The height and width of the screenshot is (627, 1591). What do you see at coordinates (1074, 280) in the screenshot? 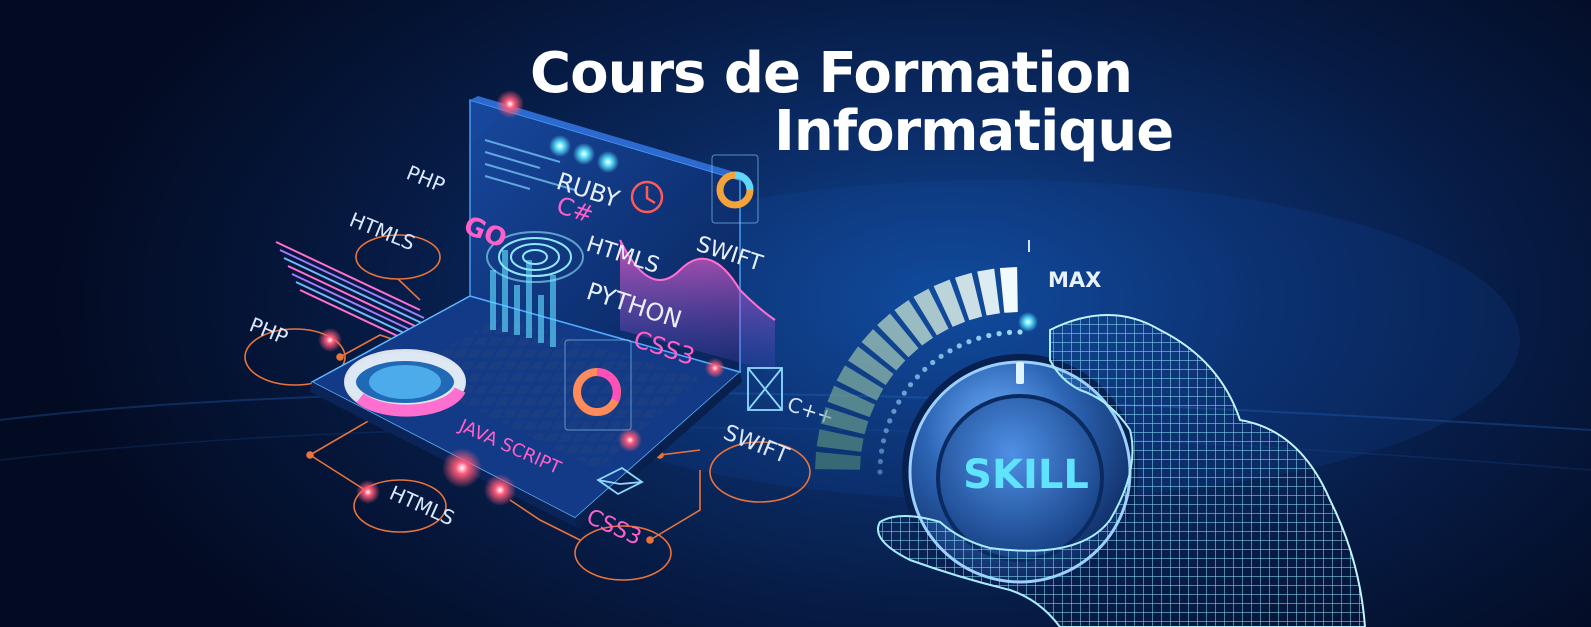
I see `max-label: MAX` at bounding box center [1074, 280].